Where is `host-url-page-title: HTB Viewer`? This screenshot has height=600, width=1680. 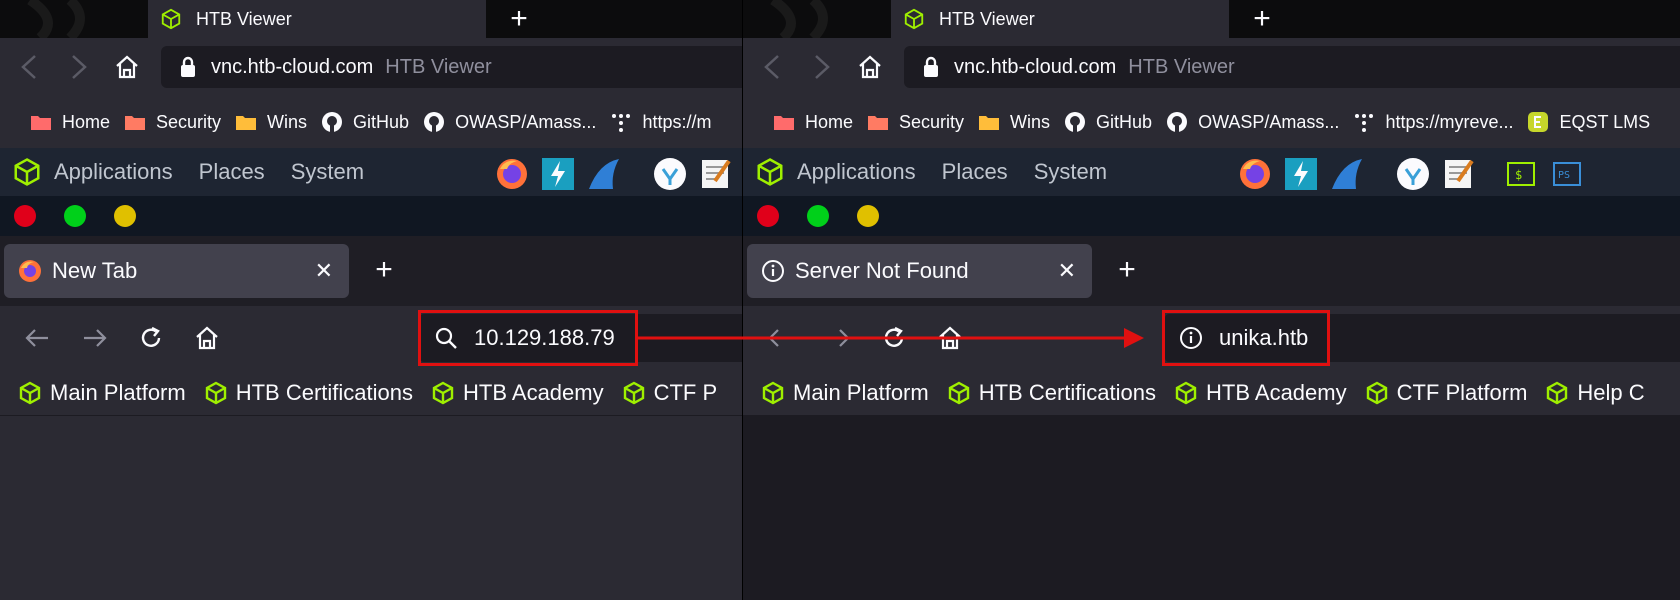 host-url-page-title: HTB Viewer is located at coordinates (438, 66).